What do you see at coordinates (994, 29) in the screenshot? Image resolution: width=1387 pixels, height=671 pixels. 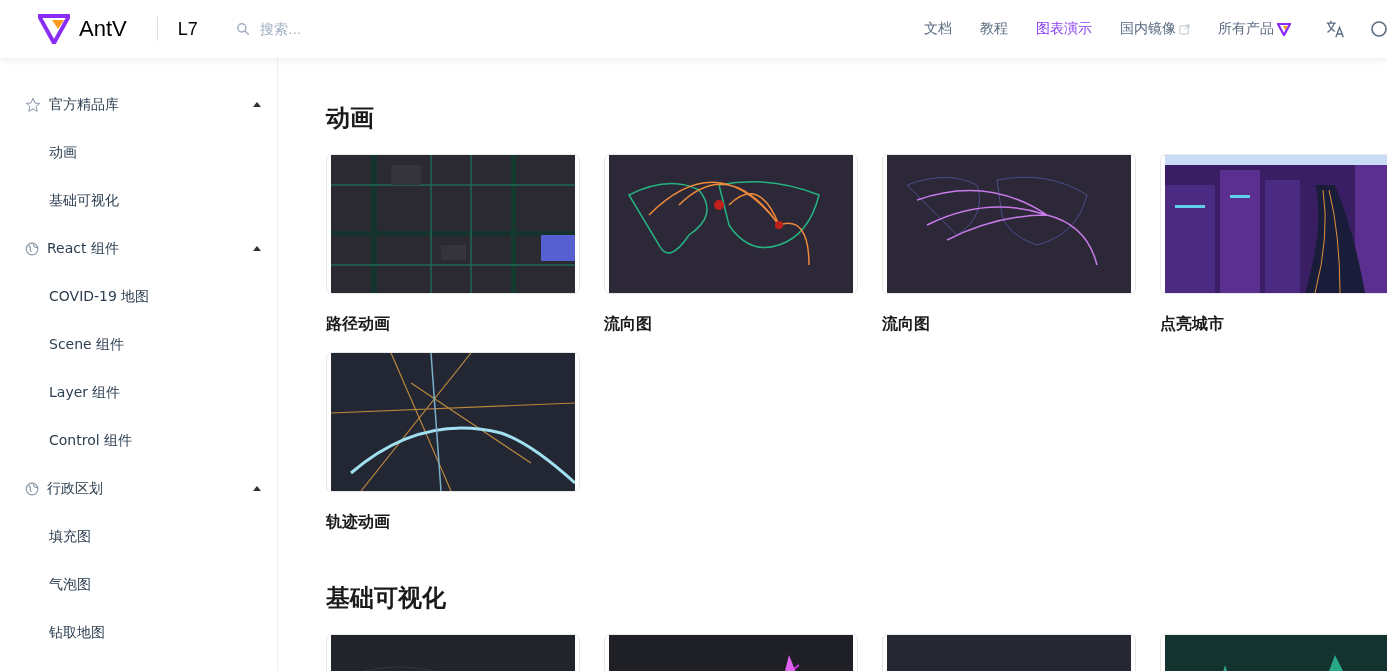 I see `nav-link: 教程` at bounding box center [994, 29].